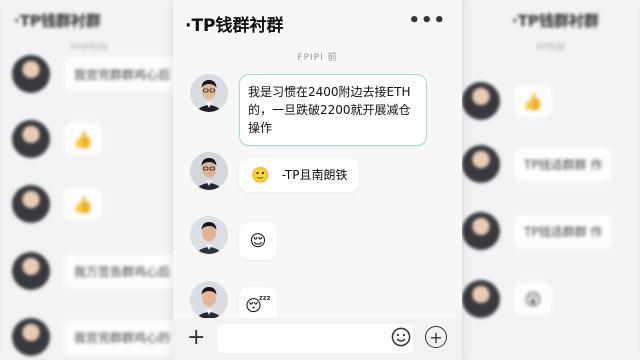  I want to click on plus-icon: +, so click(196, 337).